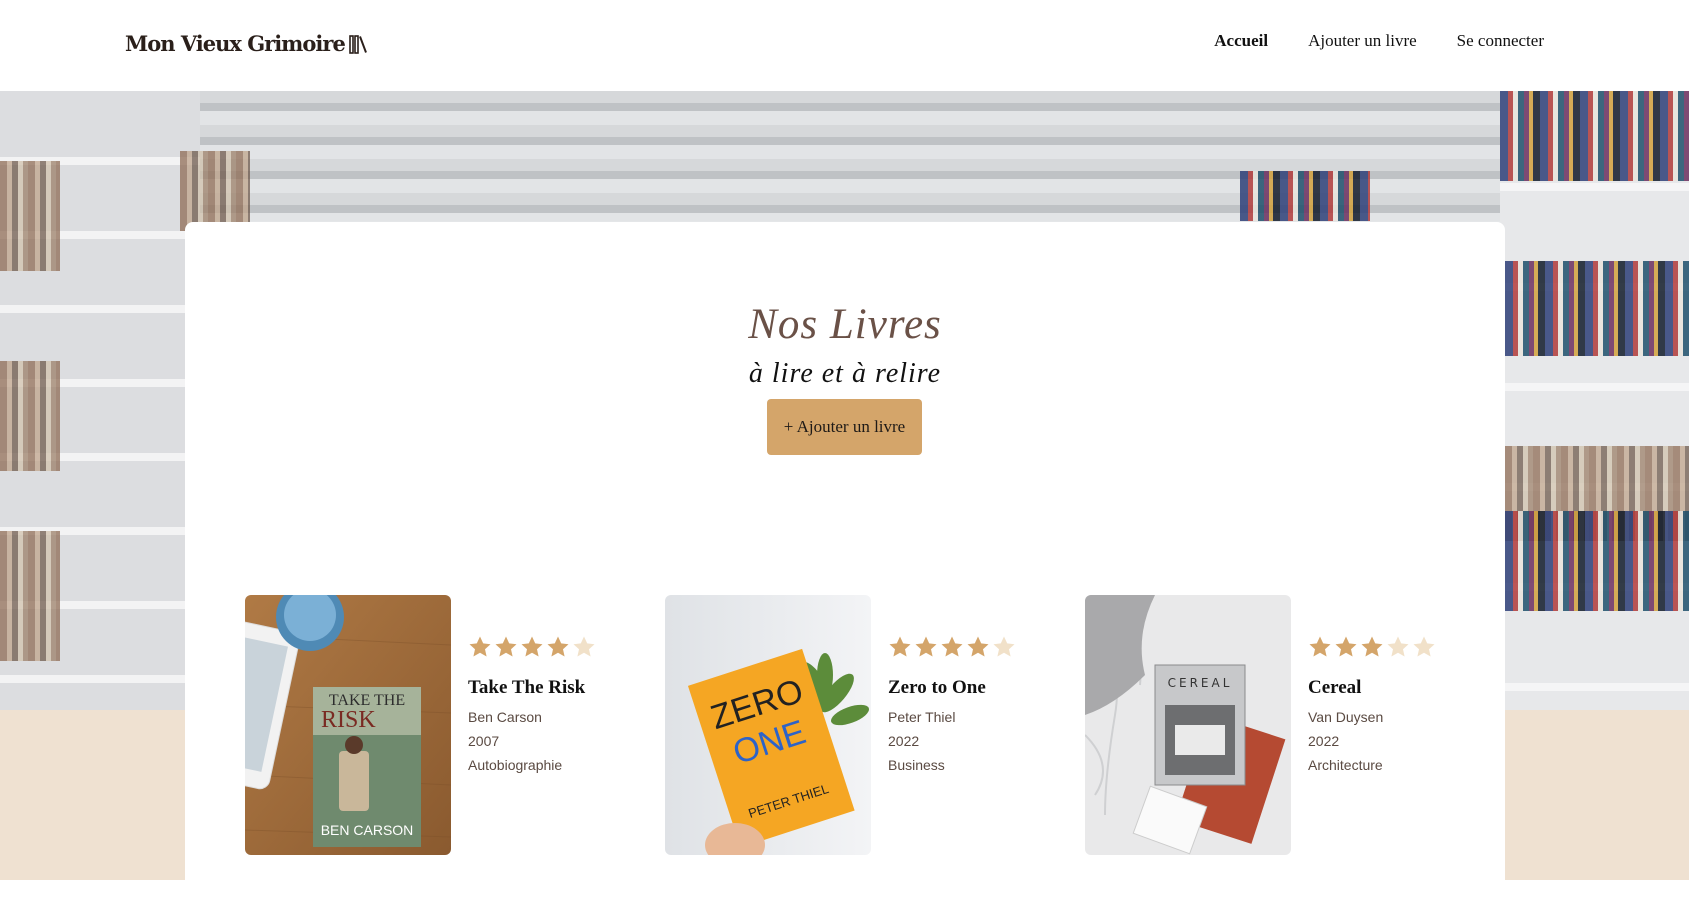  I want to click on cover-text: RISK, so click(348, 720).